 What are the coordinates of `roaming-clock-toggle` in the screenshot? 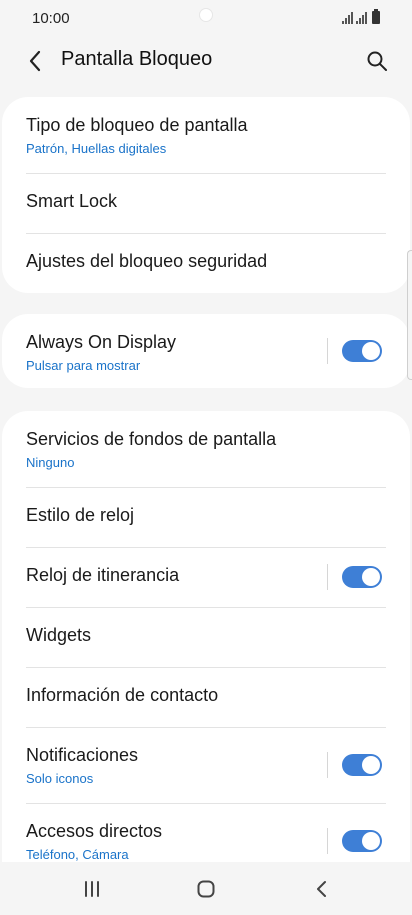 It's located at (362, 577).